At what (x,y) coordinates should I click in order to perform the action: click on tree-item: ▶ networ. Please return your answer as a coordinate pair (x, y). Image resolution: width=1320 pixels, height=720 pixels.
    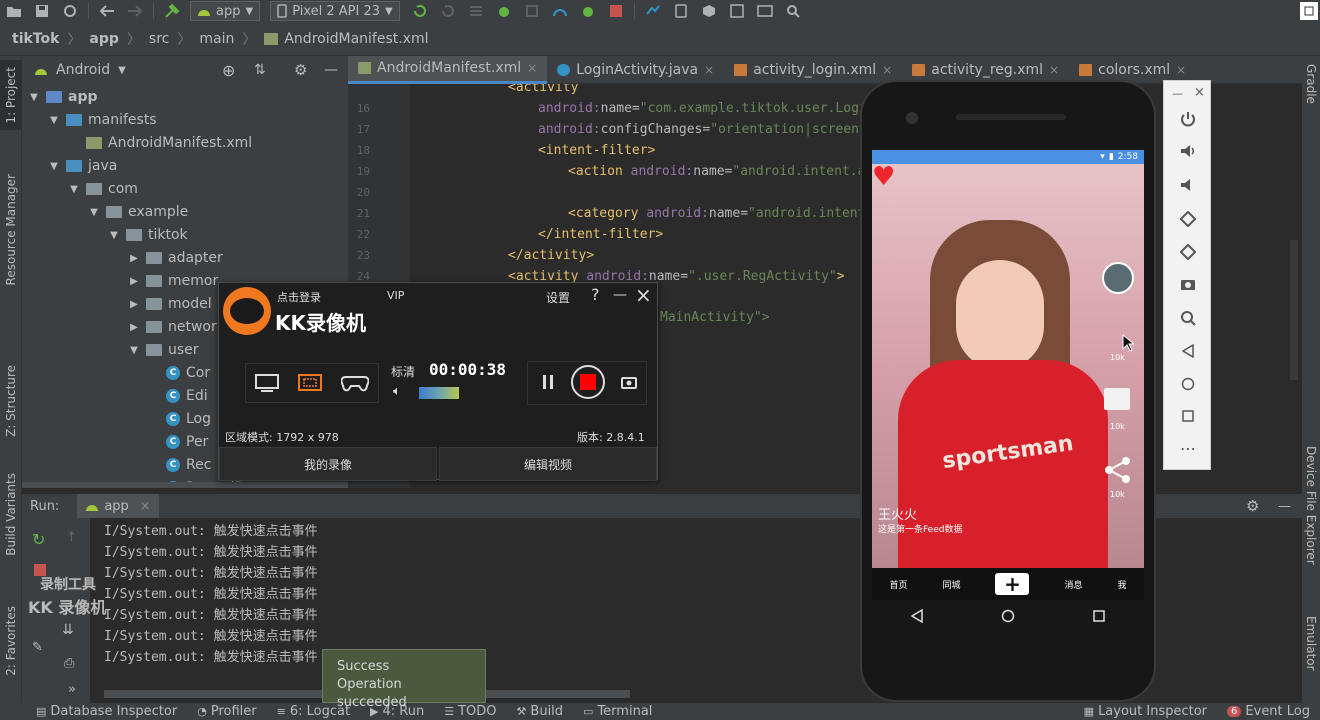
    Looking at the image, I should click on (172, 327).